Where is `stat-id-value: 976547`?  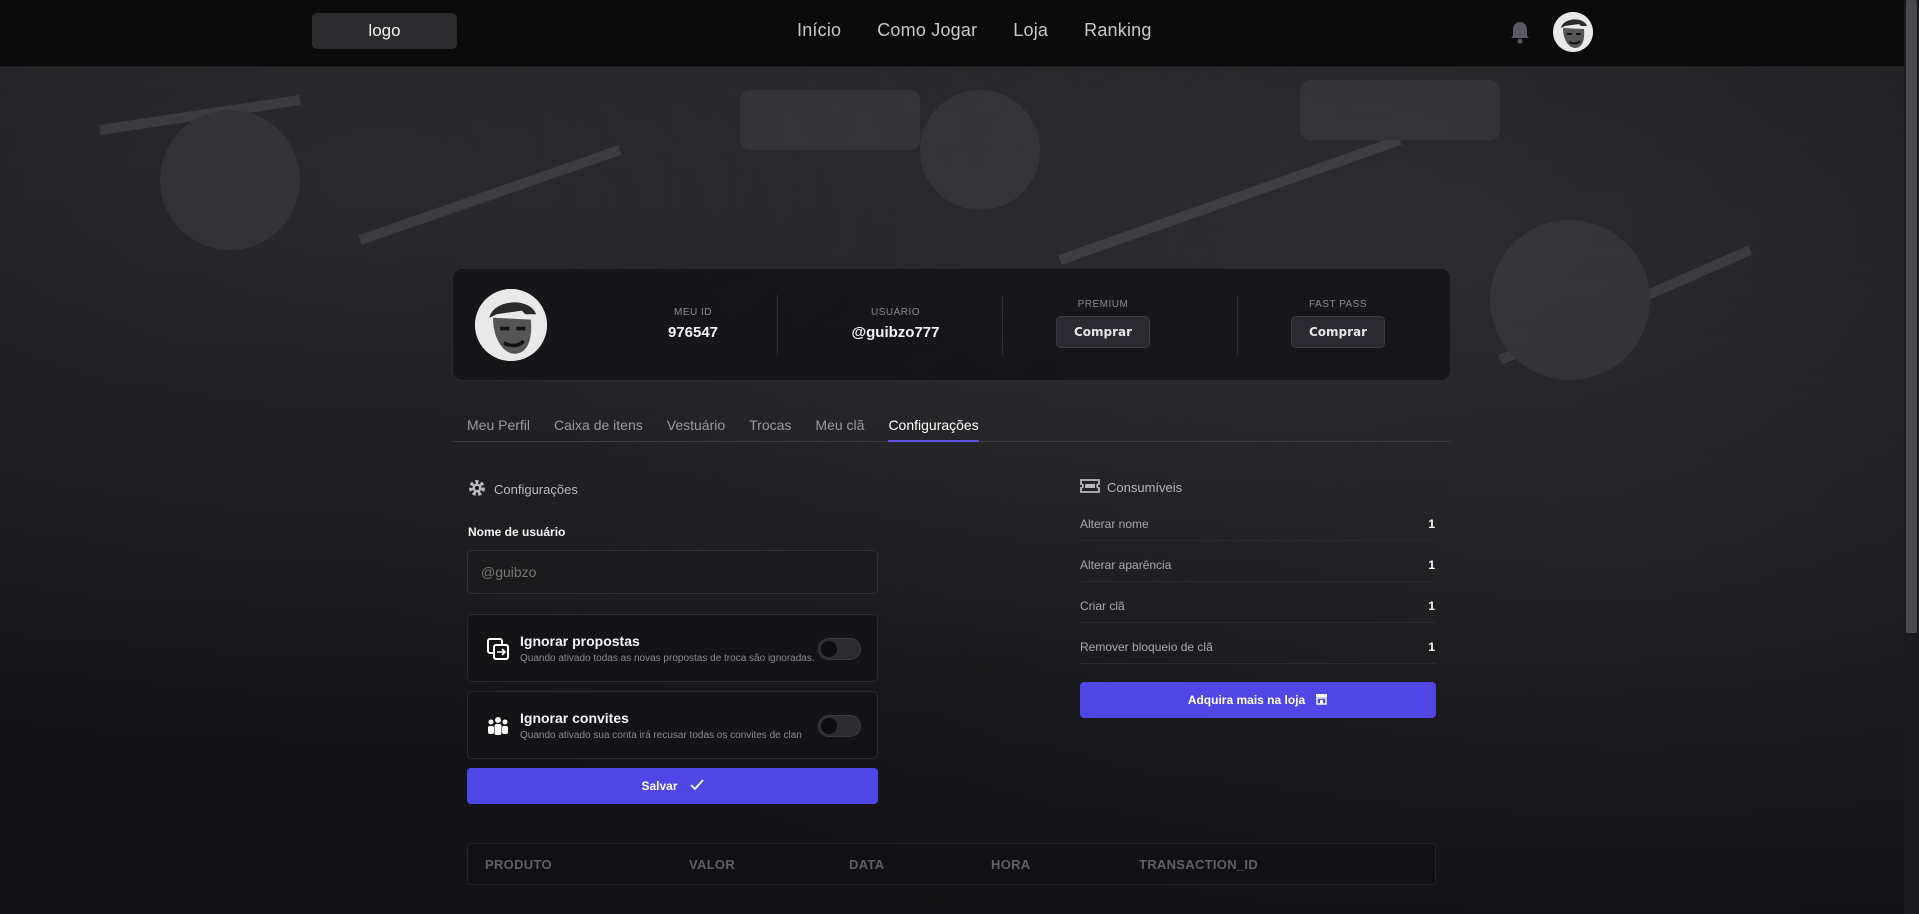 stat-id-value: 976547 is located at coordinates (693, 332).